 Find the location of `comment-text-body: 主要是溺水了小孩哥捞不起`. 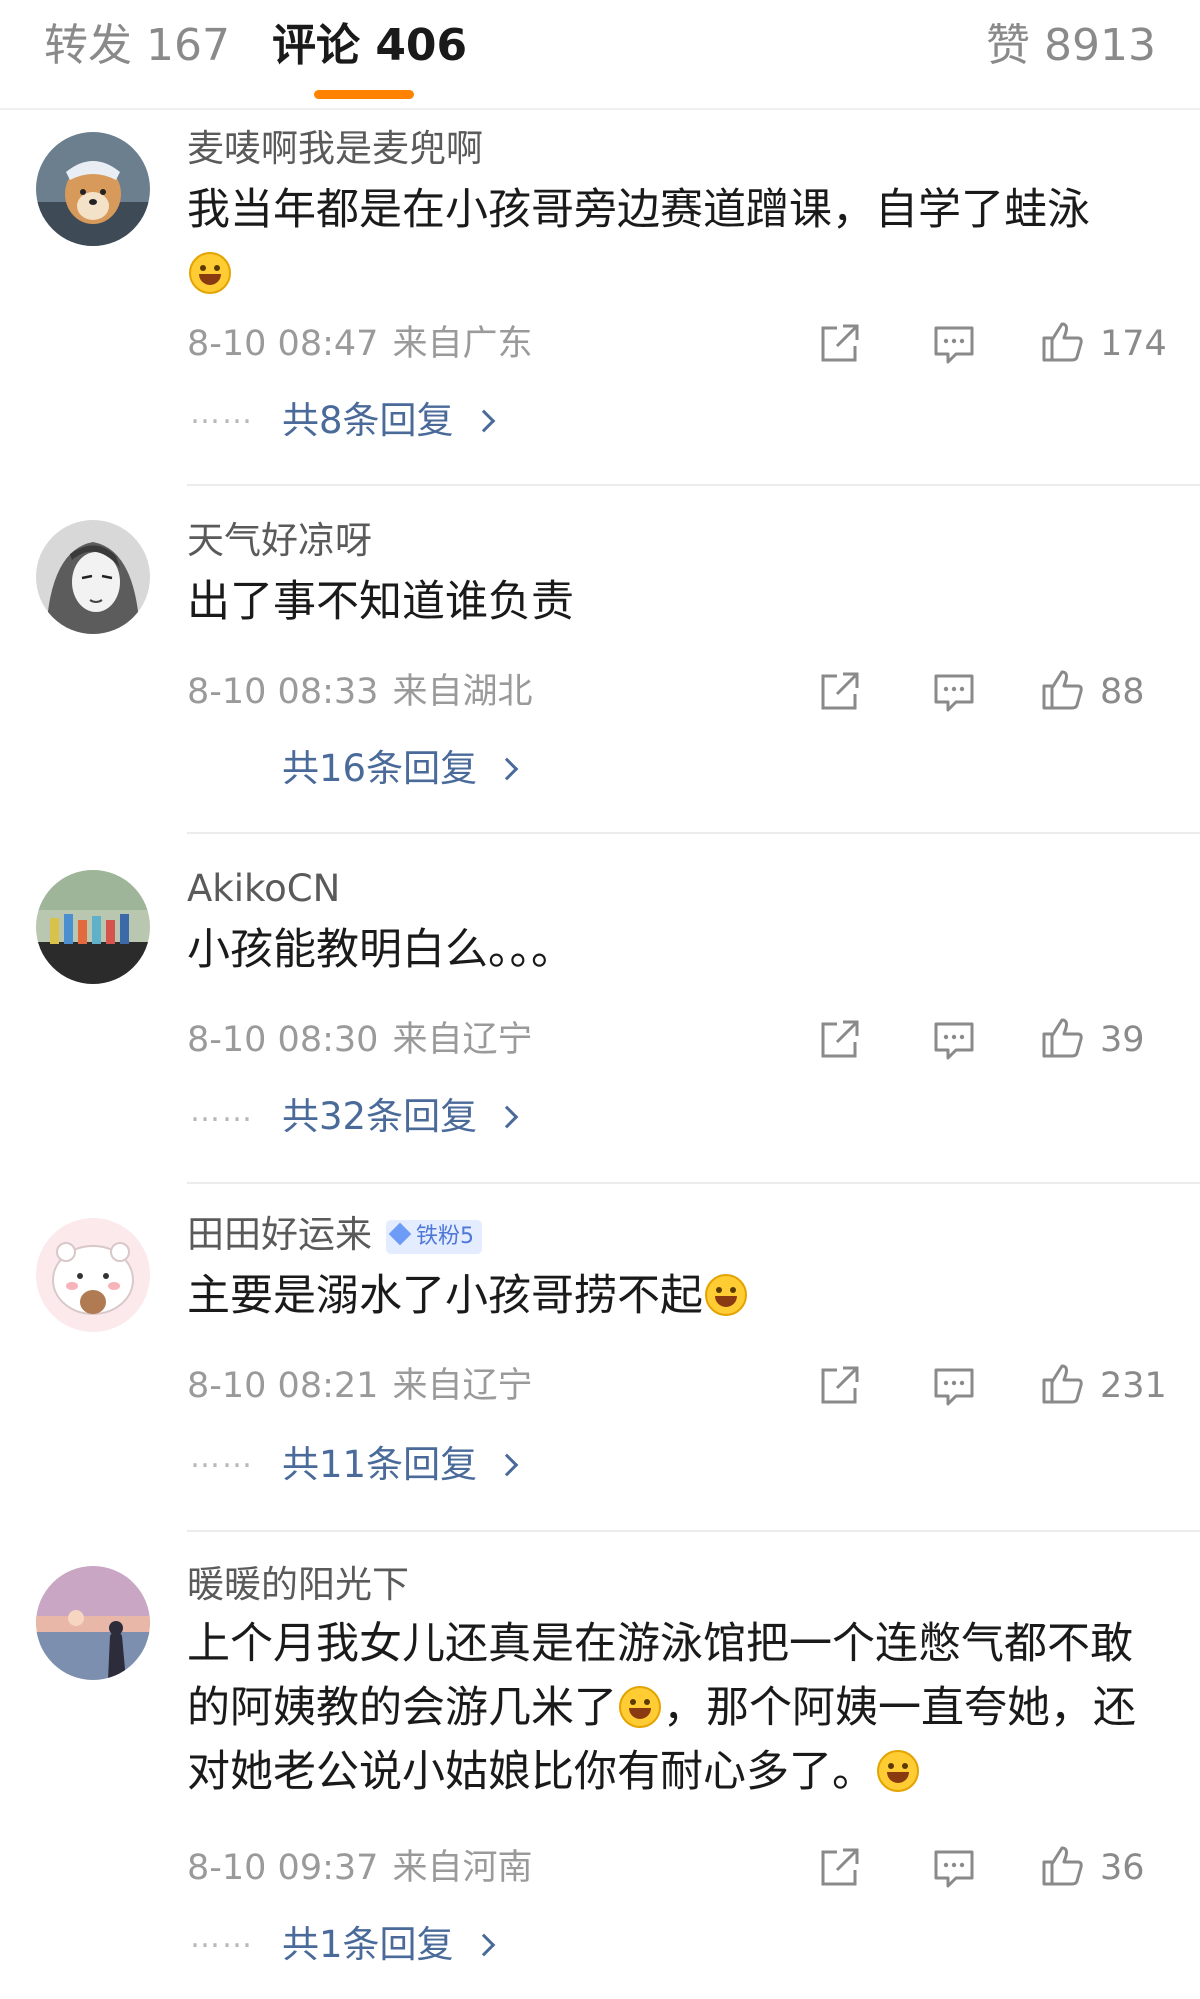

comment-text-body: 主要是溺水了小孩哥捞不起 is located at coordinates (445, 1296).